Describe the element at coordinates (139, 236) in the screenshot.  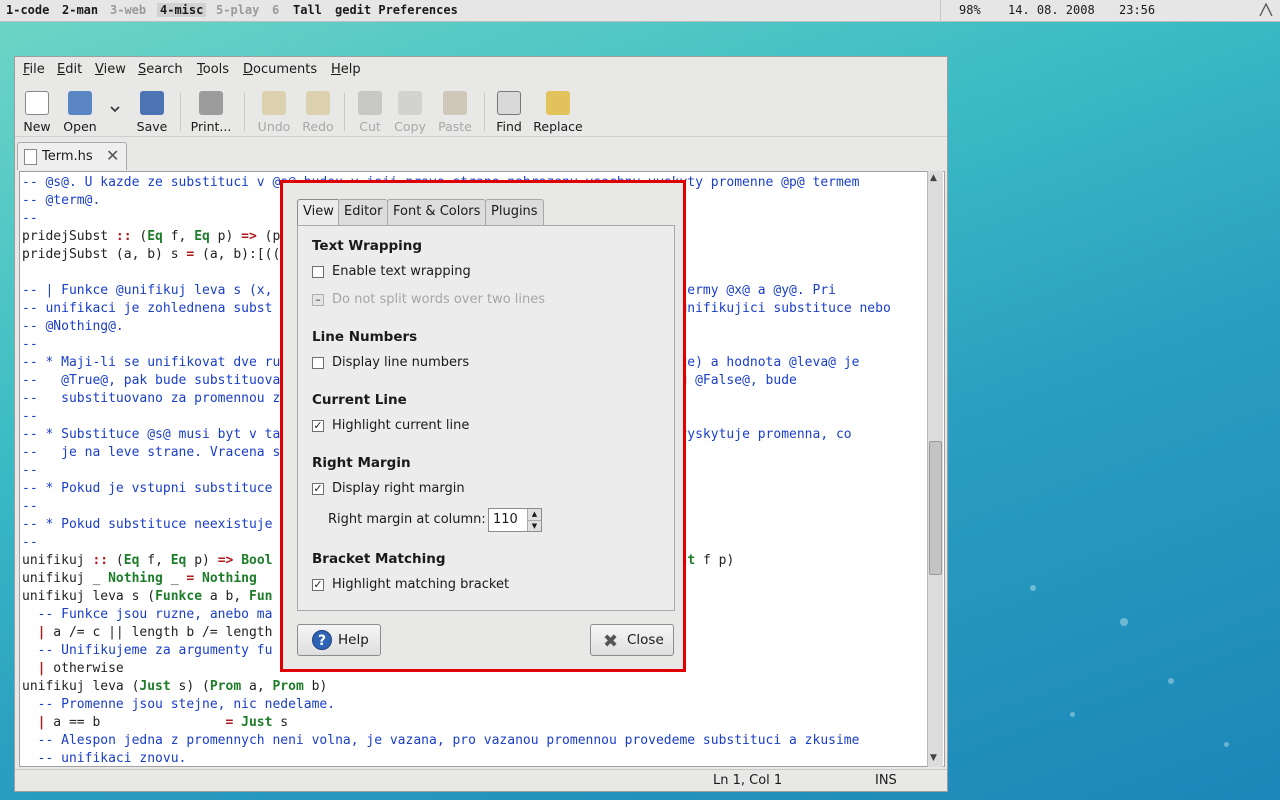
I see `code-token: (` at that location.